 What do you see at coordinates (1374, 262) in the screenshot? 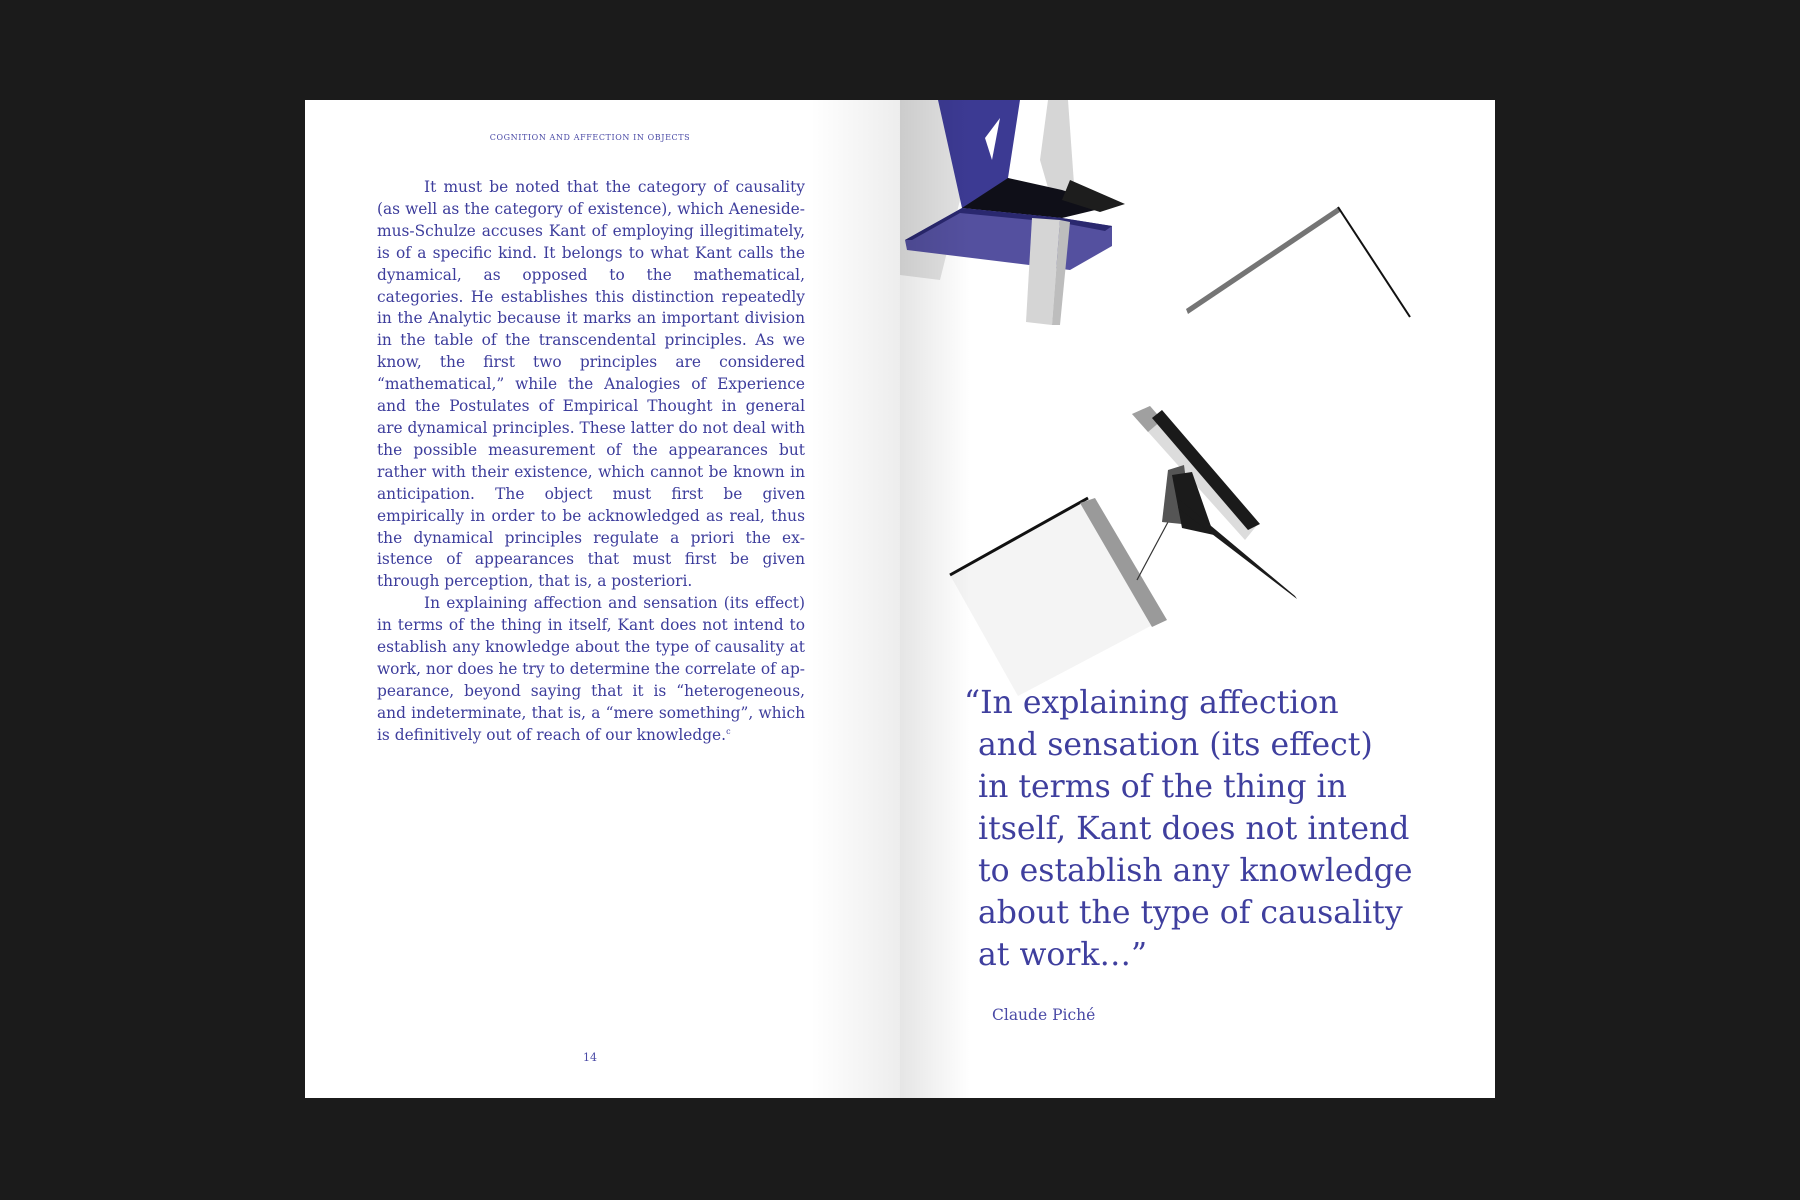
I see `chevron-right-arm` at bounding box center [1374, 262].